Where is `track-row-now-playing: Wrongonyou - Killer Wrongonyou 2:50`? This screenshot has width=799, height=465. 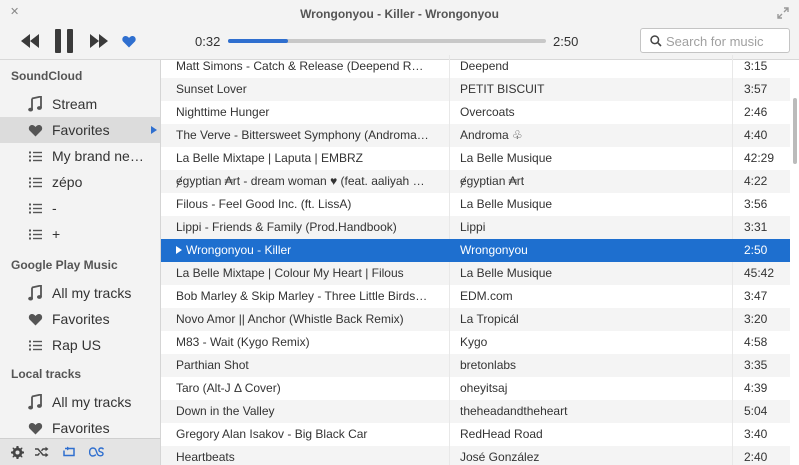
track-row-now-playing: Wrongonyou - Killer Wrongonyou 2:50 is located at coordinates (475, 250).